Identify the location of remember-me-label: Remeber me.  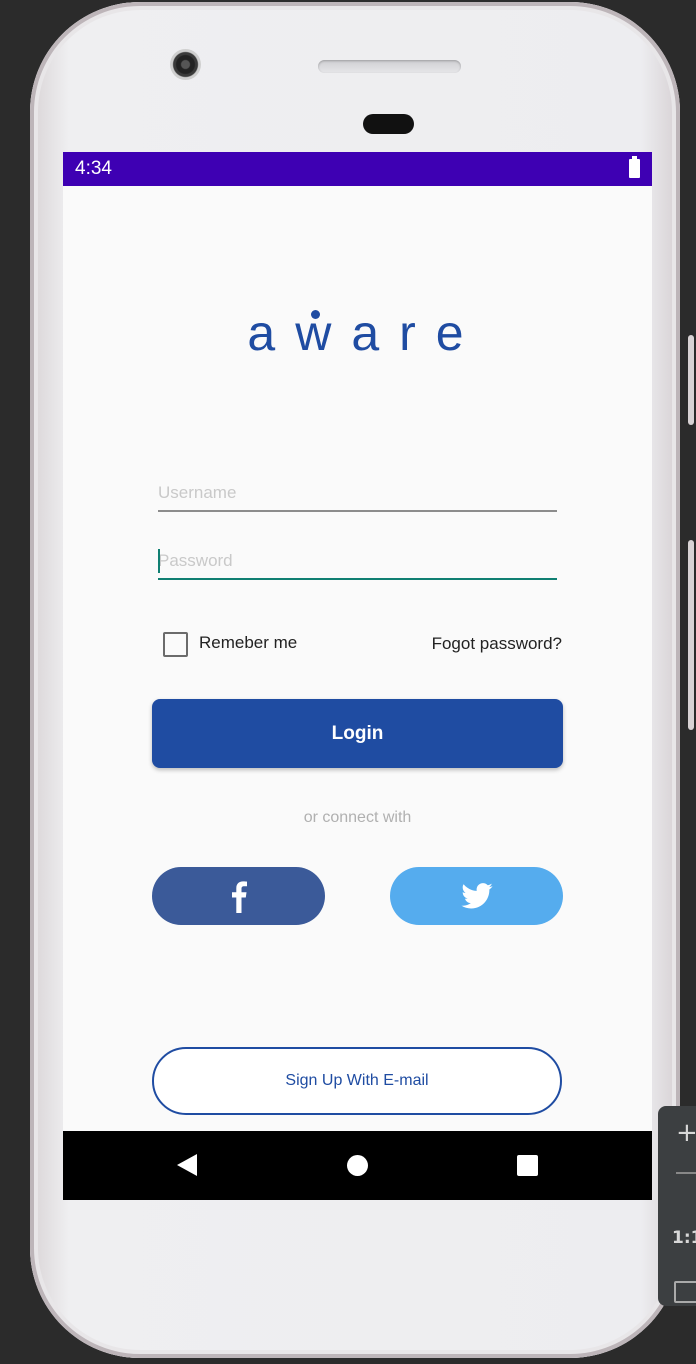
(248, 643).